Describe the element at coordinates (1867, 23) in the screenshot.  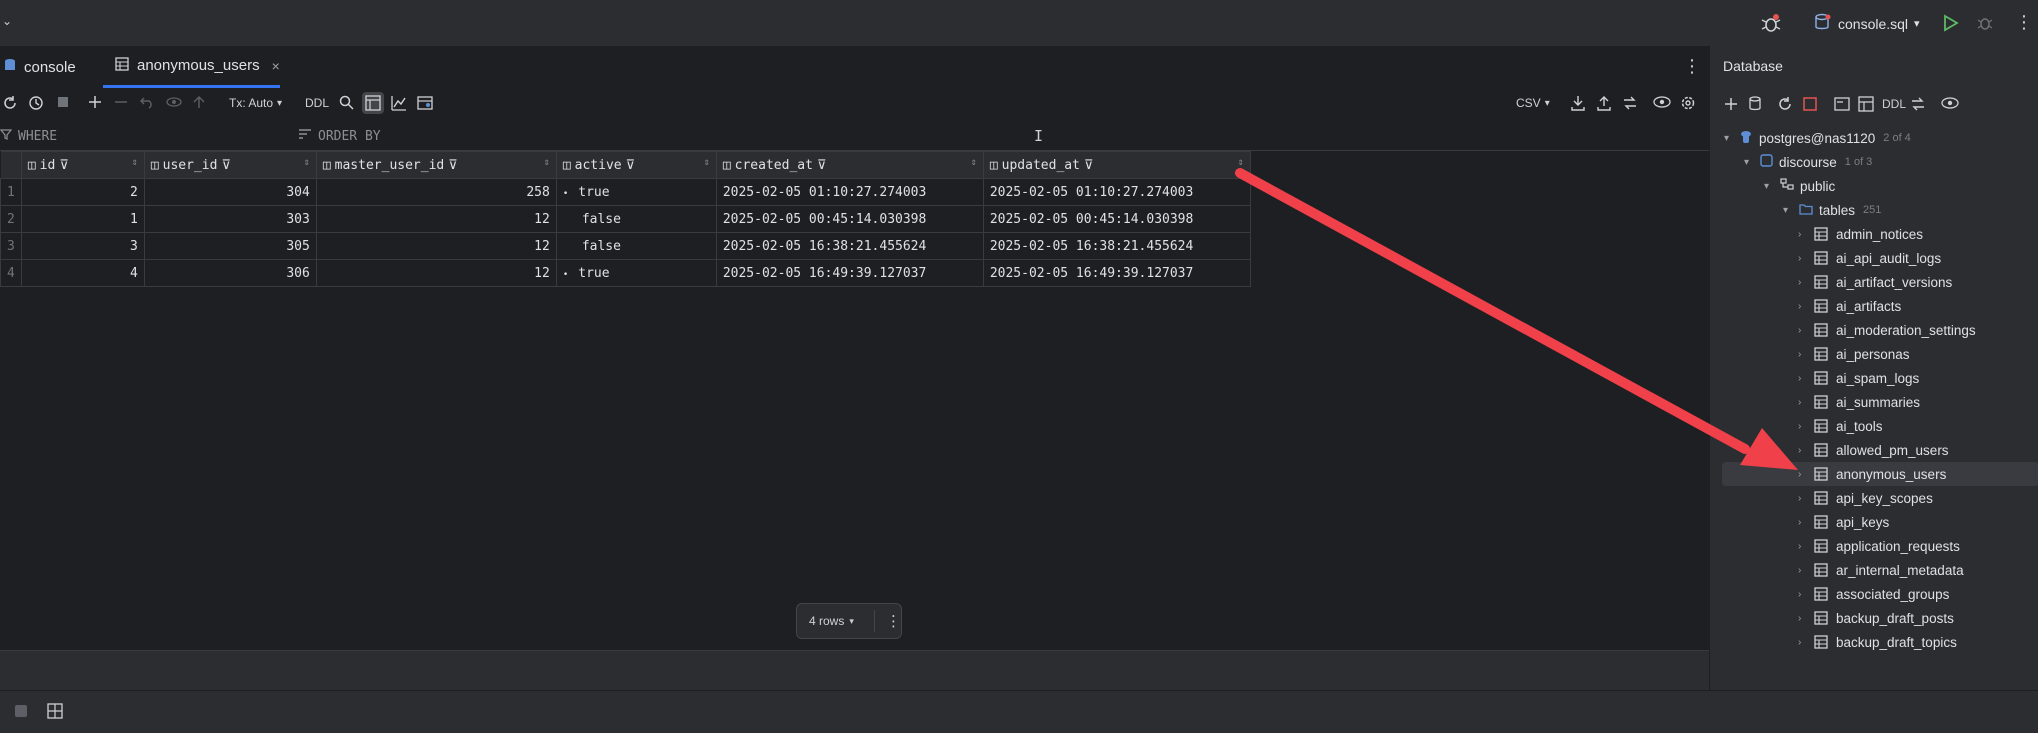
I see `run-config-selector: console.sql ▾` at that location.